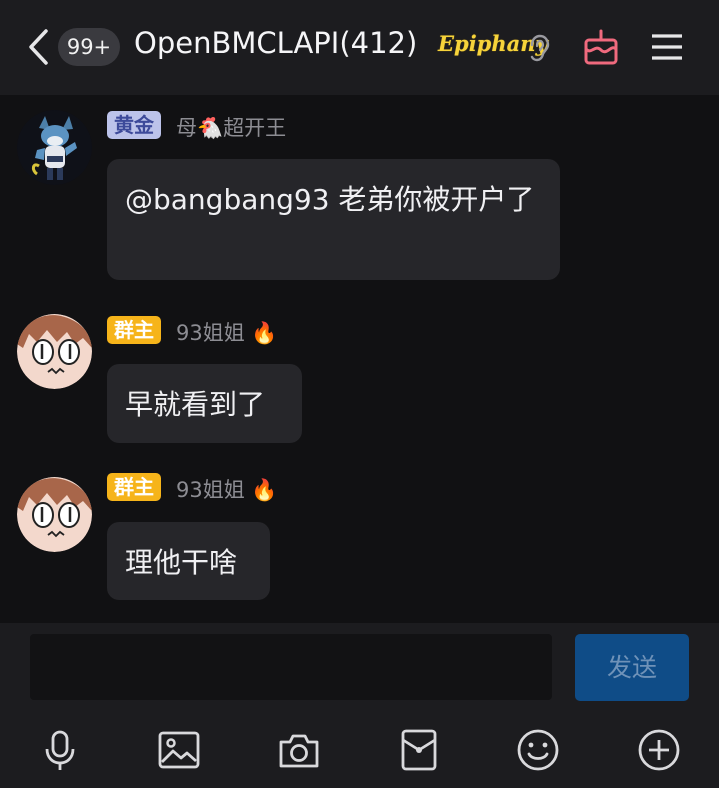 The width and height of the screenshot is (719, 788). Describe the element at coordinates (539, 48) in the screenshot. I see `ear-icon` at that location.